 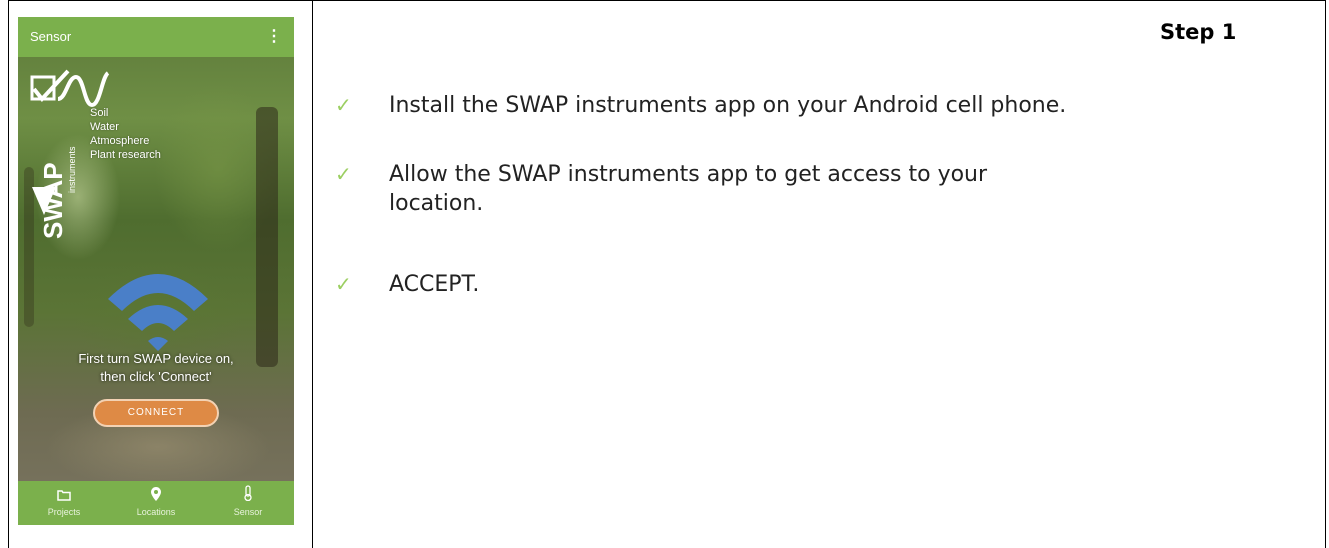 I want to click on connect-instruction-line1: First turn SWAP device on,, so click(x=156, y=358).